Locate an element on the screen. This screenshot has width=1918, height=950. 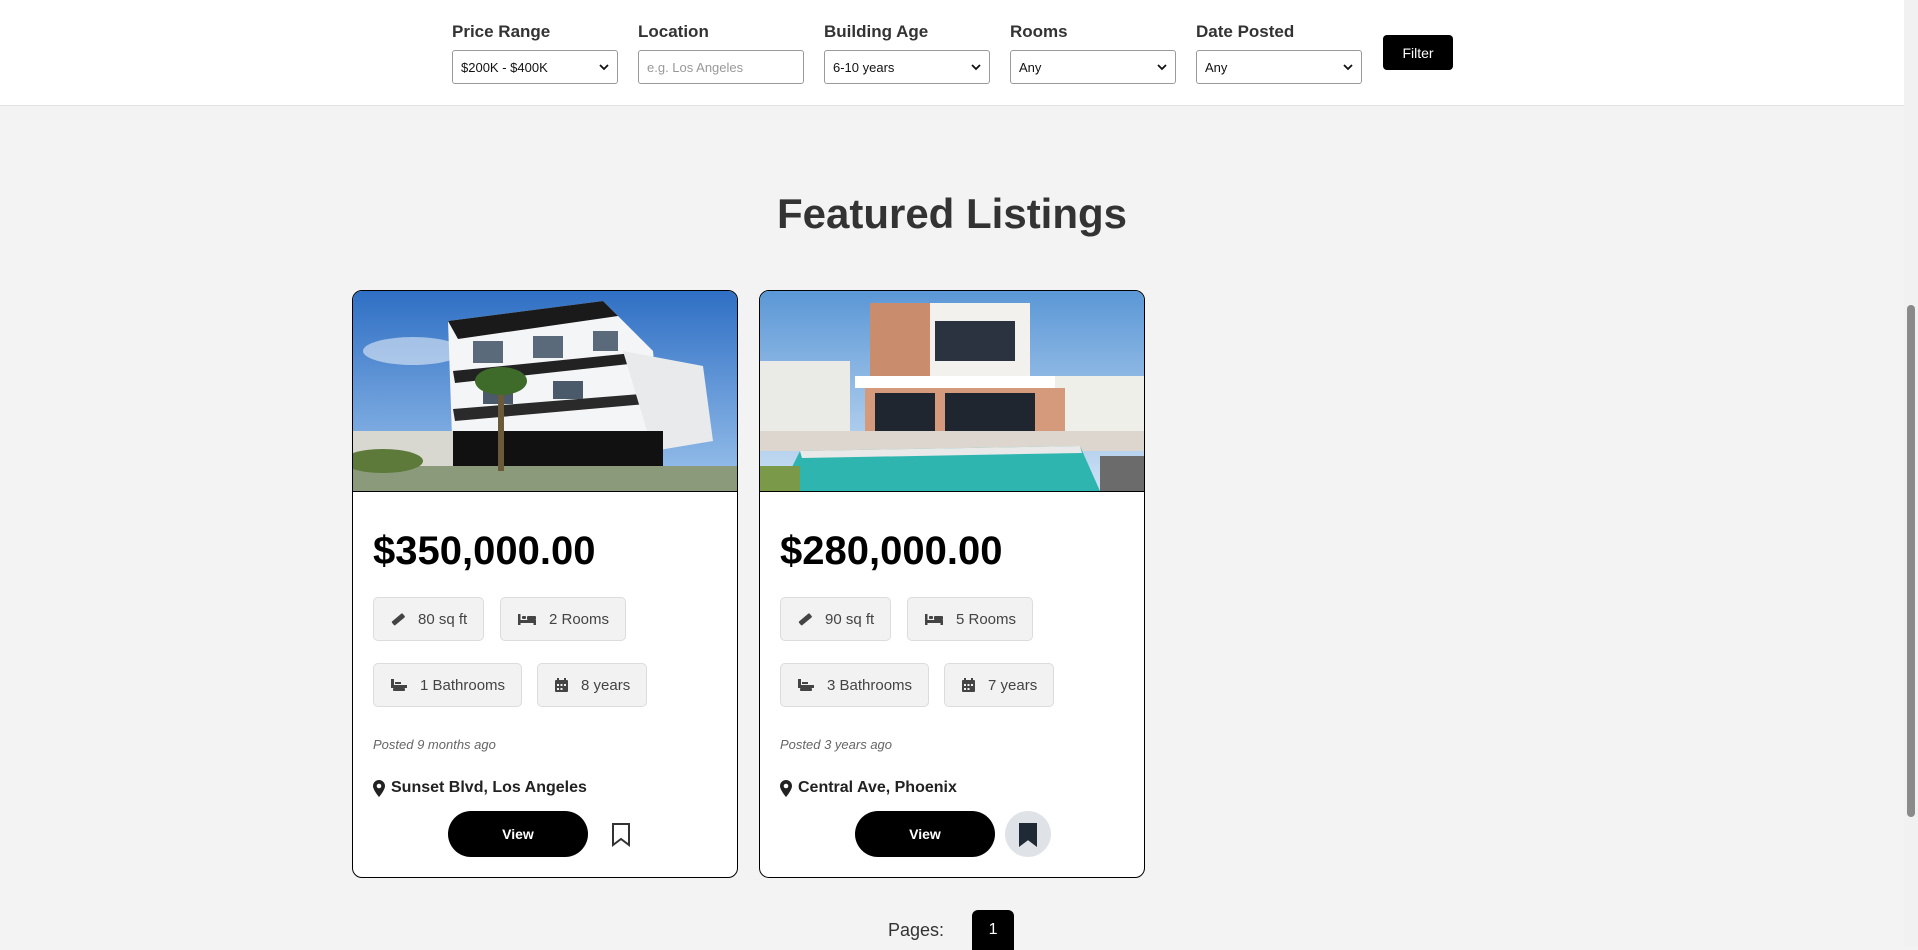
location-placeholder: e.g. Los Angeles is located at coordinates (695, 67).